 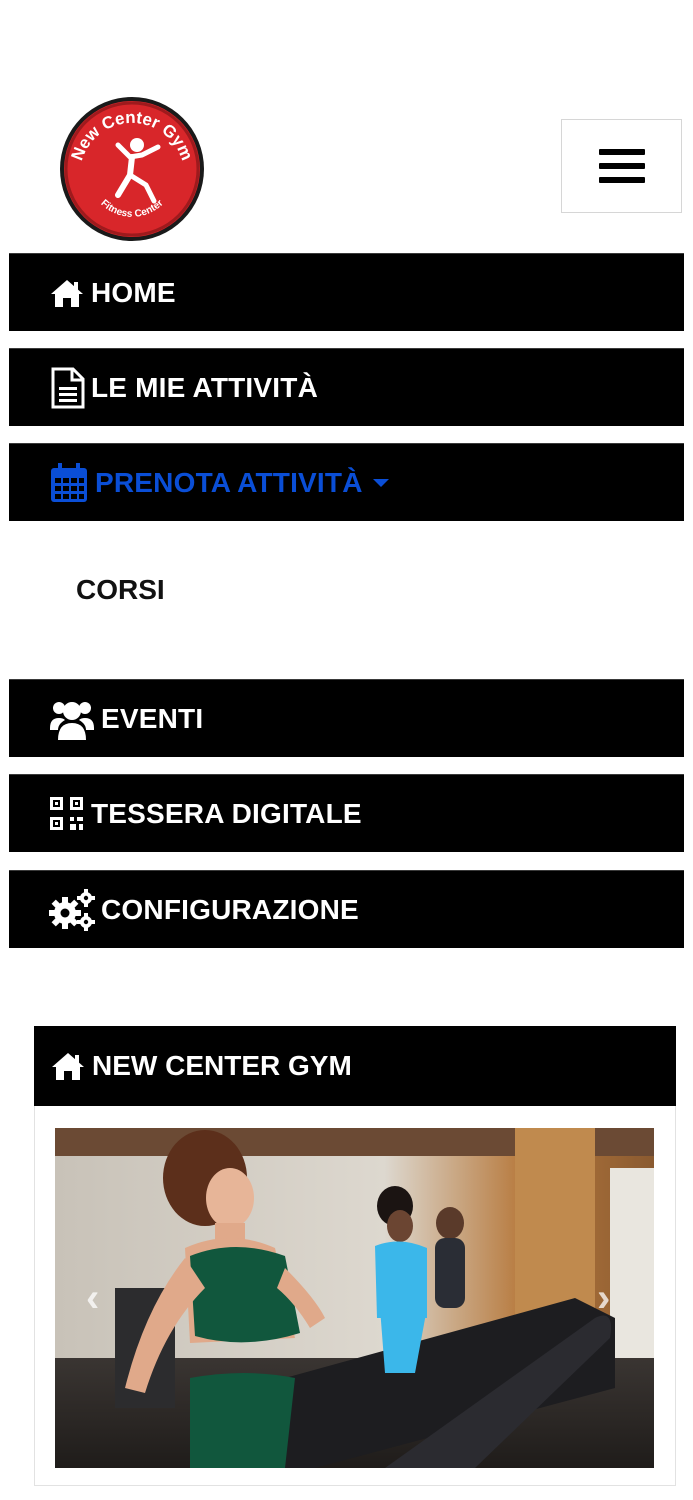 I want to click on menu-toggle-button, so click(x=621, y=166).